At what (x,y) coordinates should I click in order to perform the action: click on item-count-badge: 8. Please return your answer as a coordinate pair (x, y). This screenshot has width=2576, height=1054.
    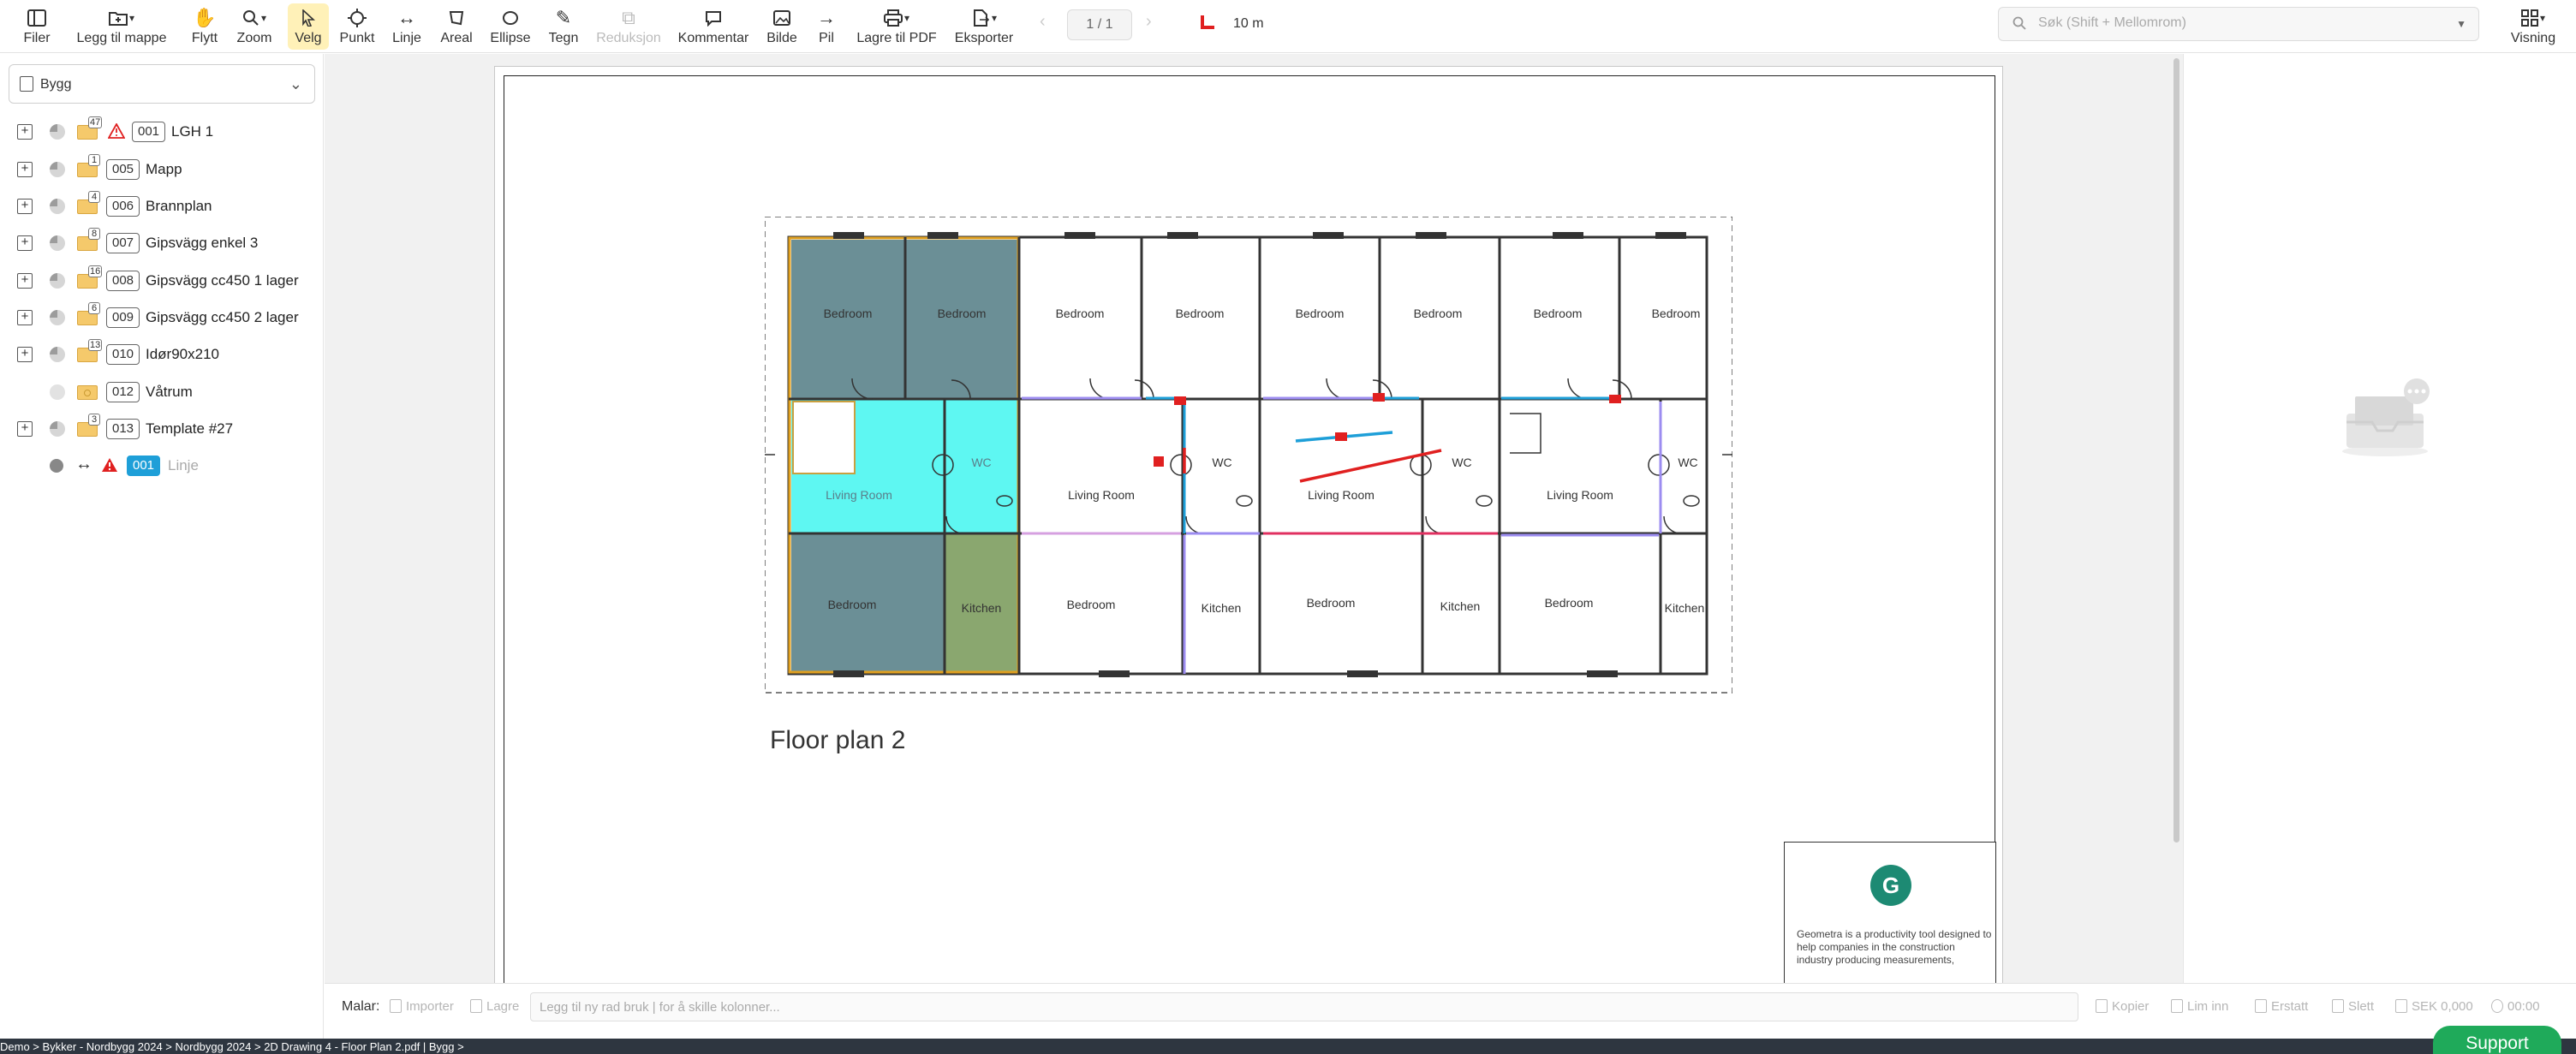
    Looking at the image, I should click on (94, 234).